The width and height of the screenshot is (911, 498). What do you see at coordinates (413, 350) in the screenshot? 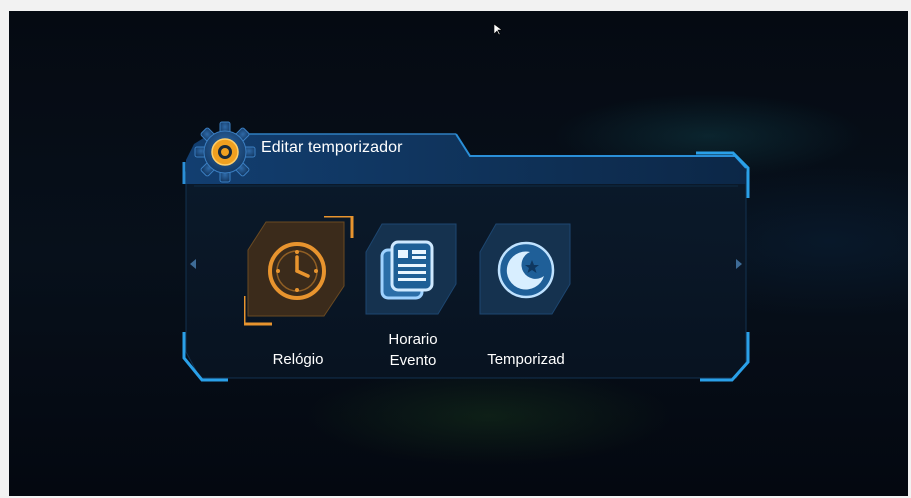
I see `menu-item-event-schedule-label: Horario Evento` at bounding box center [413, 350].